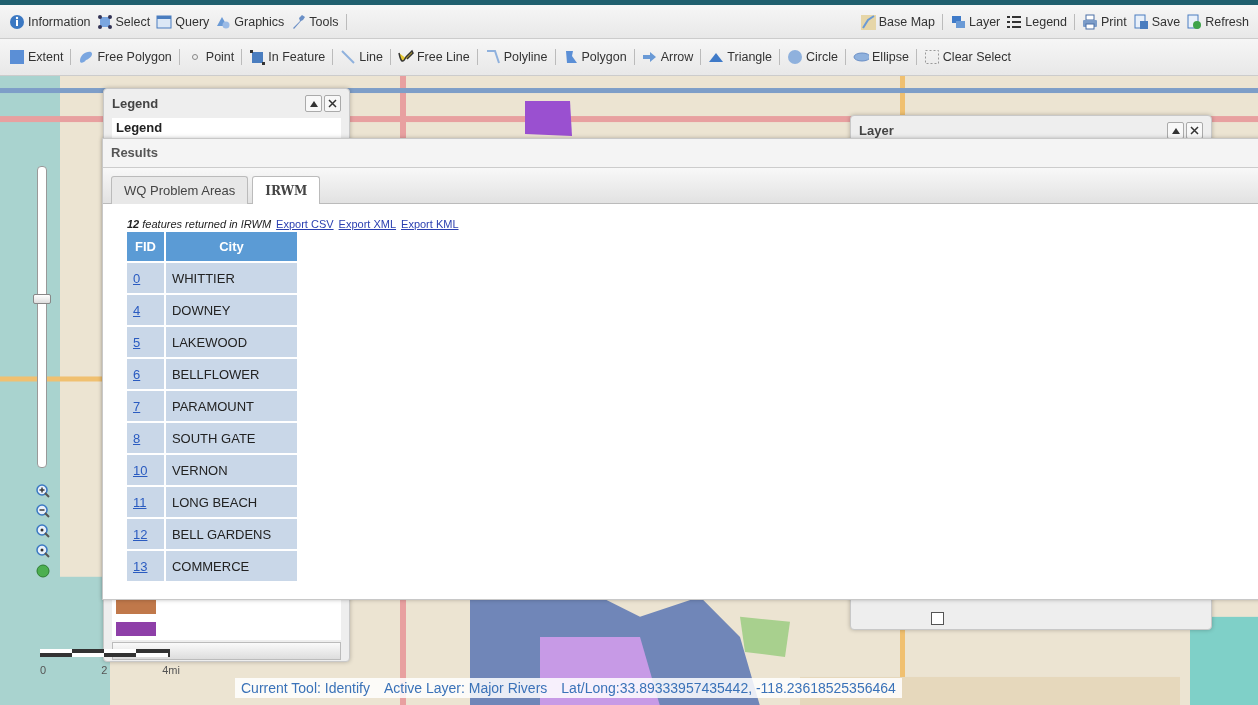 The width and height of the screenshot is (1258, 705). What do you see at coordinates (314, 21) in the screenshot?
I see `toolbar-button: Tools` at bounding box center [314, 21].